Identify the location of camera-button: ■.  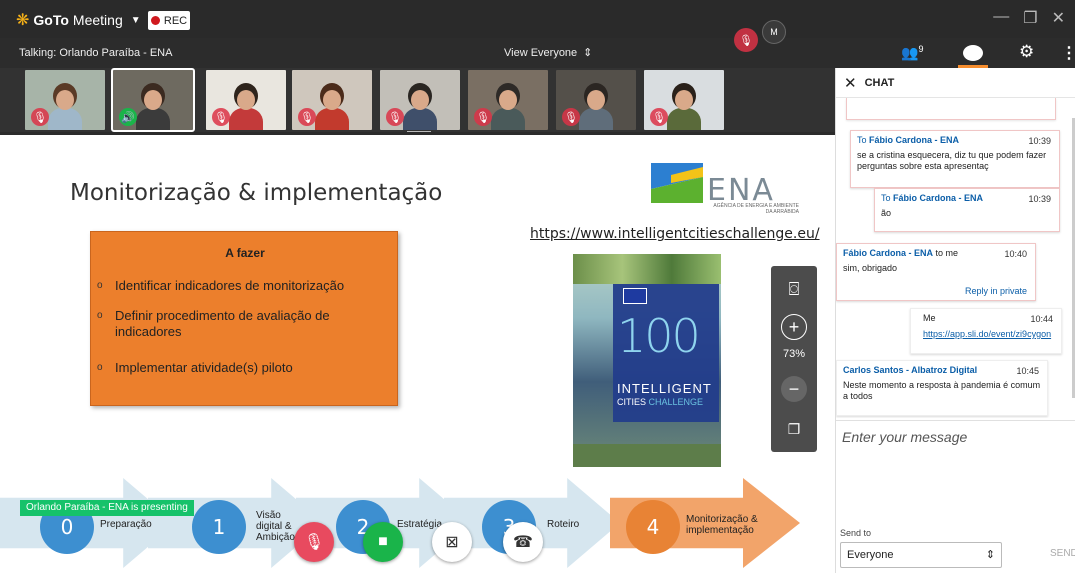
(383, 542).